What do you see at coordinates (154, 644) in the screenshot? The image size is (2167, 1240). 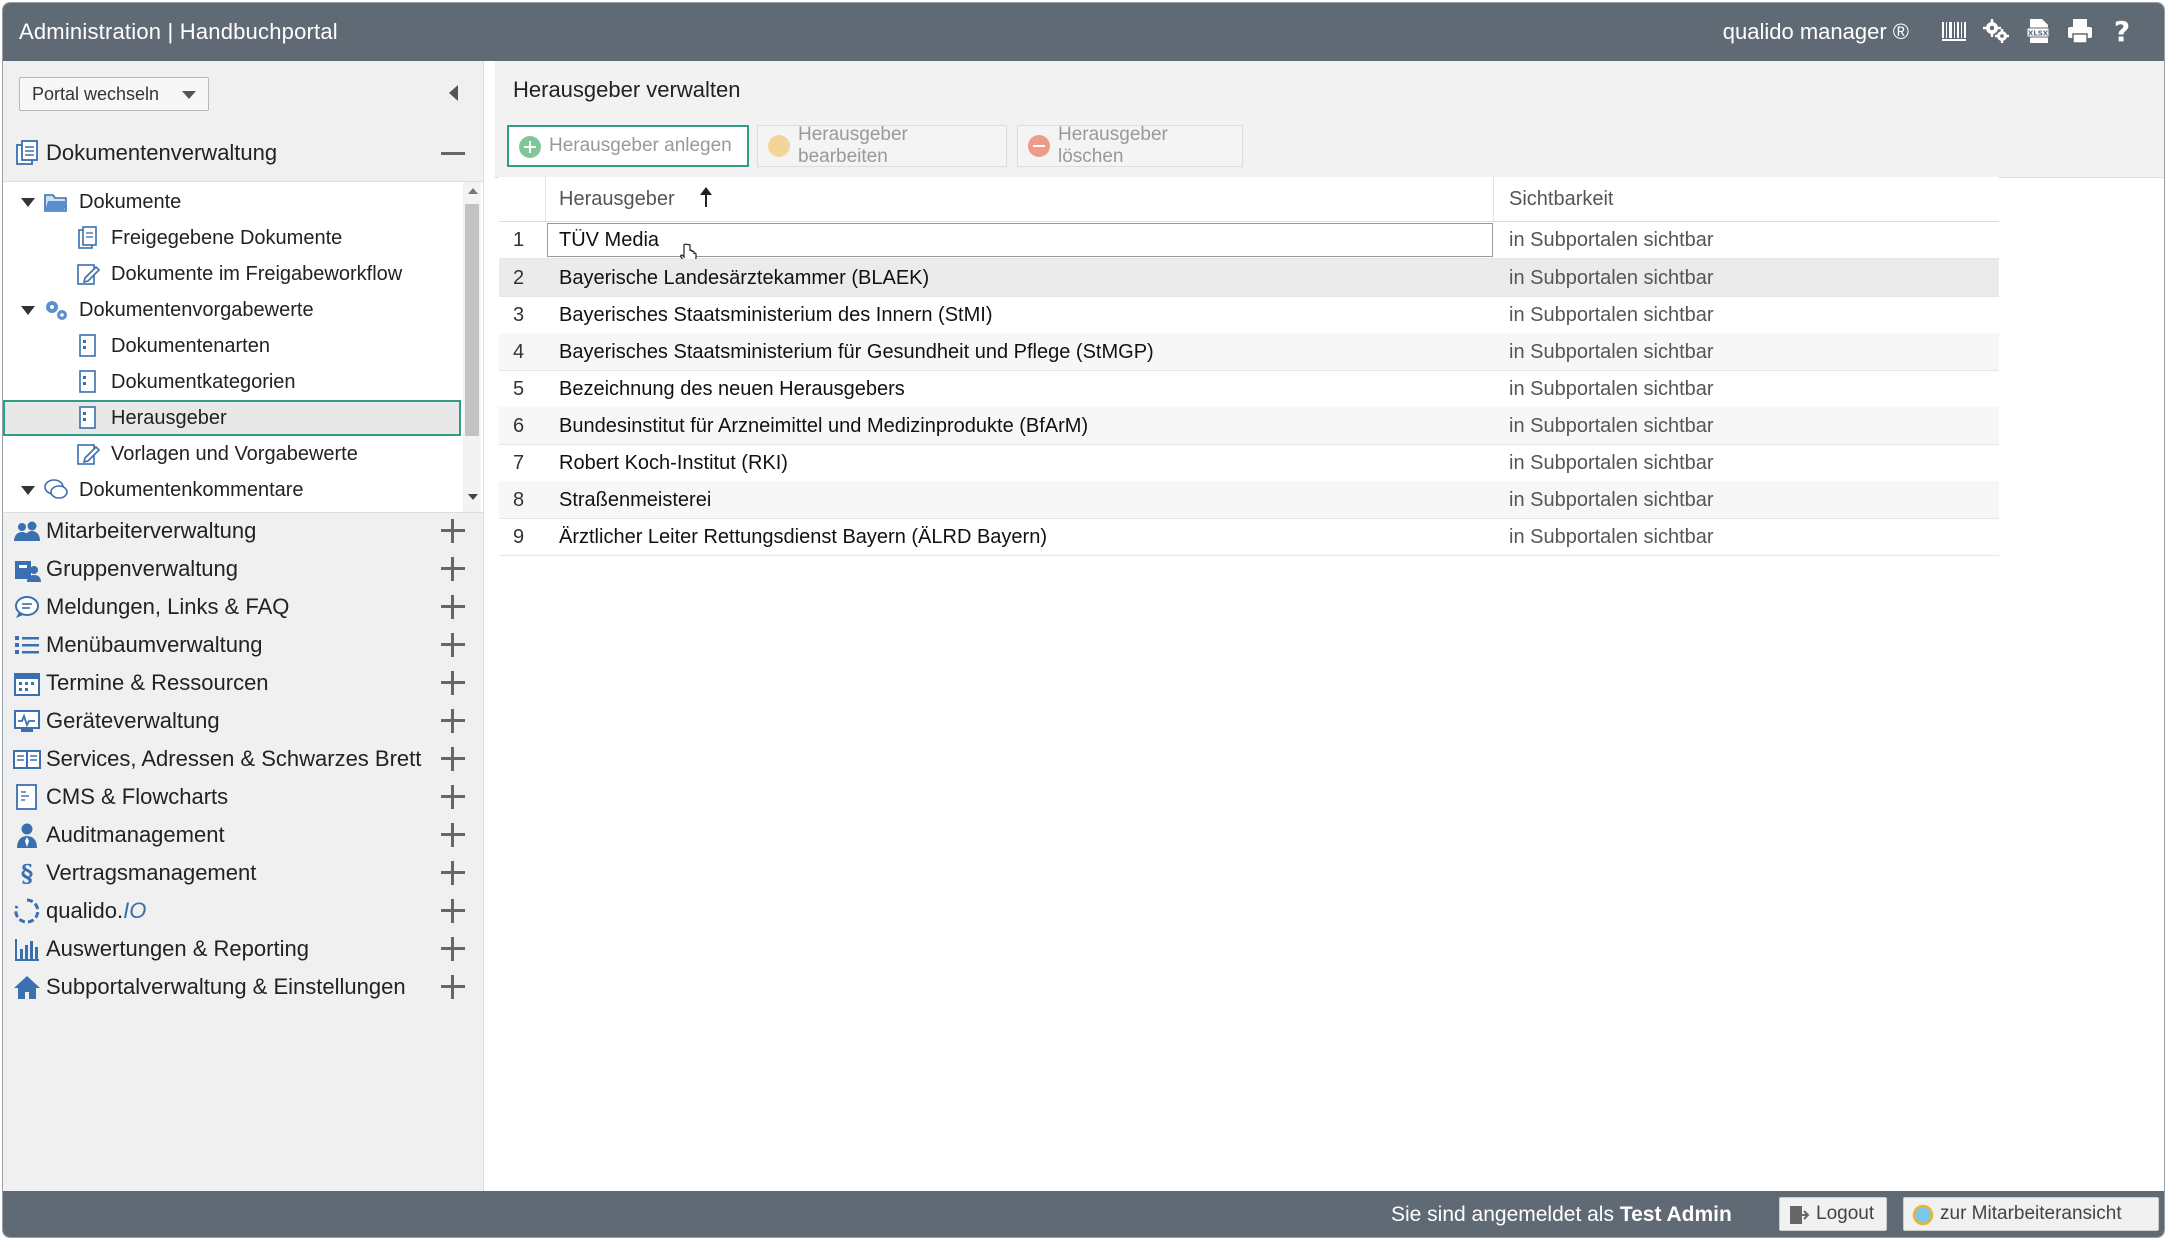 I see `section-label: Menübaumverwaltung` at bounding box center [154, 644].